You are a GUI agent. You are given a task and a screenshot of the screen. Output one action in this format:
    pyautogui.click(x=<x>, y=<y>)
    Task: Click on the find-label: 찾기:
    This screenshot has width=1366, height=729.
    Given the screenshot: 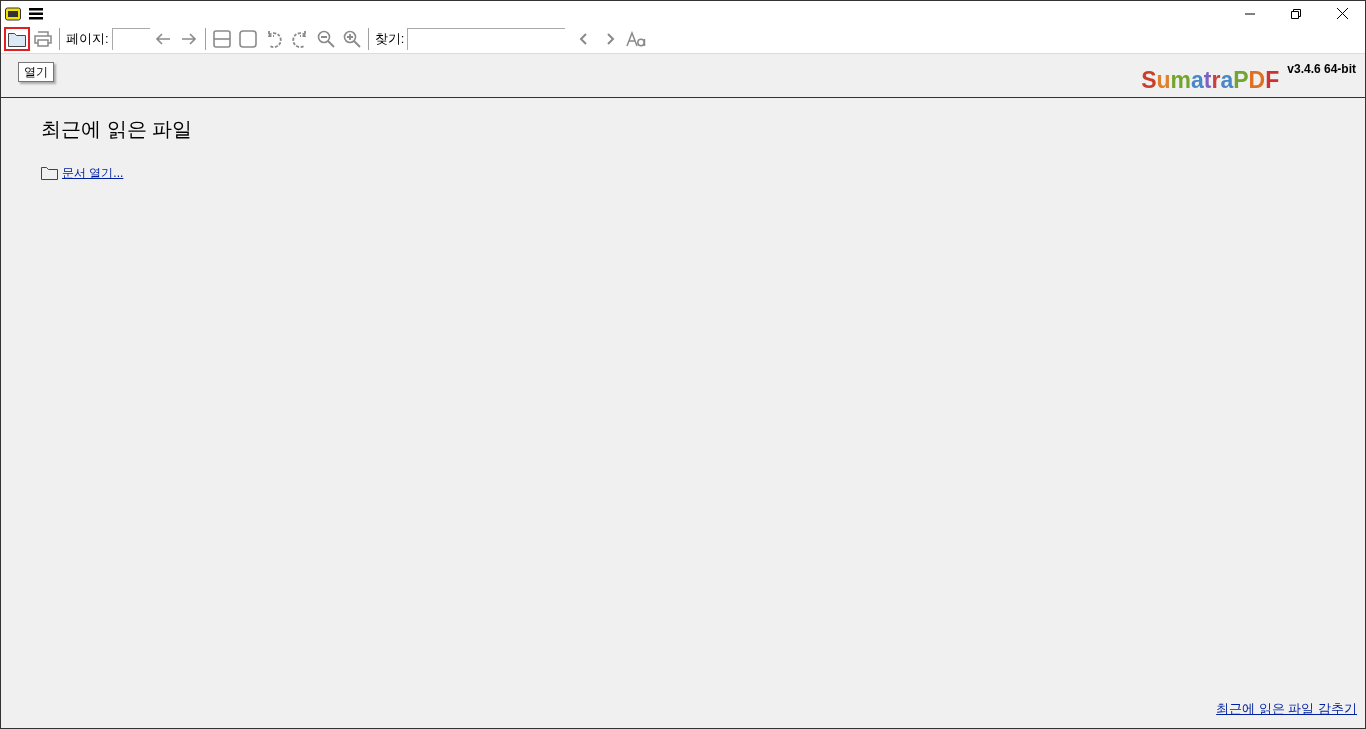 What is the action you would take?
    pyautogui.click(x=389, y=39)
    